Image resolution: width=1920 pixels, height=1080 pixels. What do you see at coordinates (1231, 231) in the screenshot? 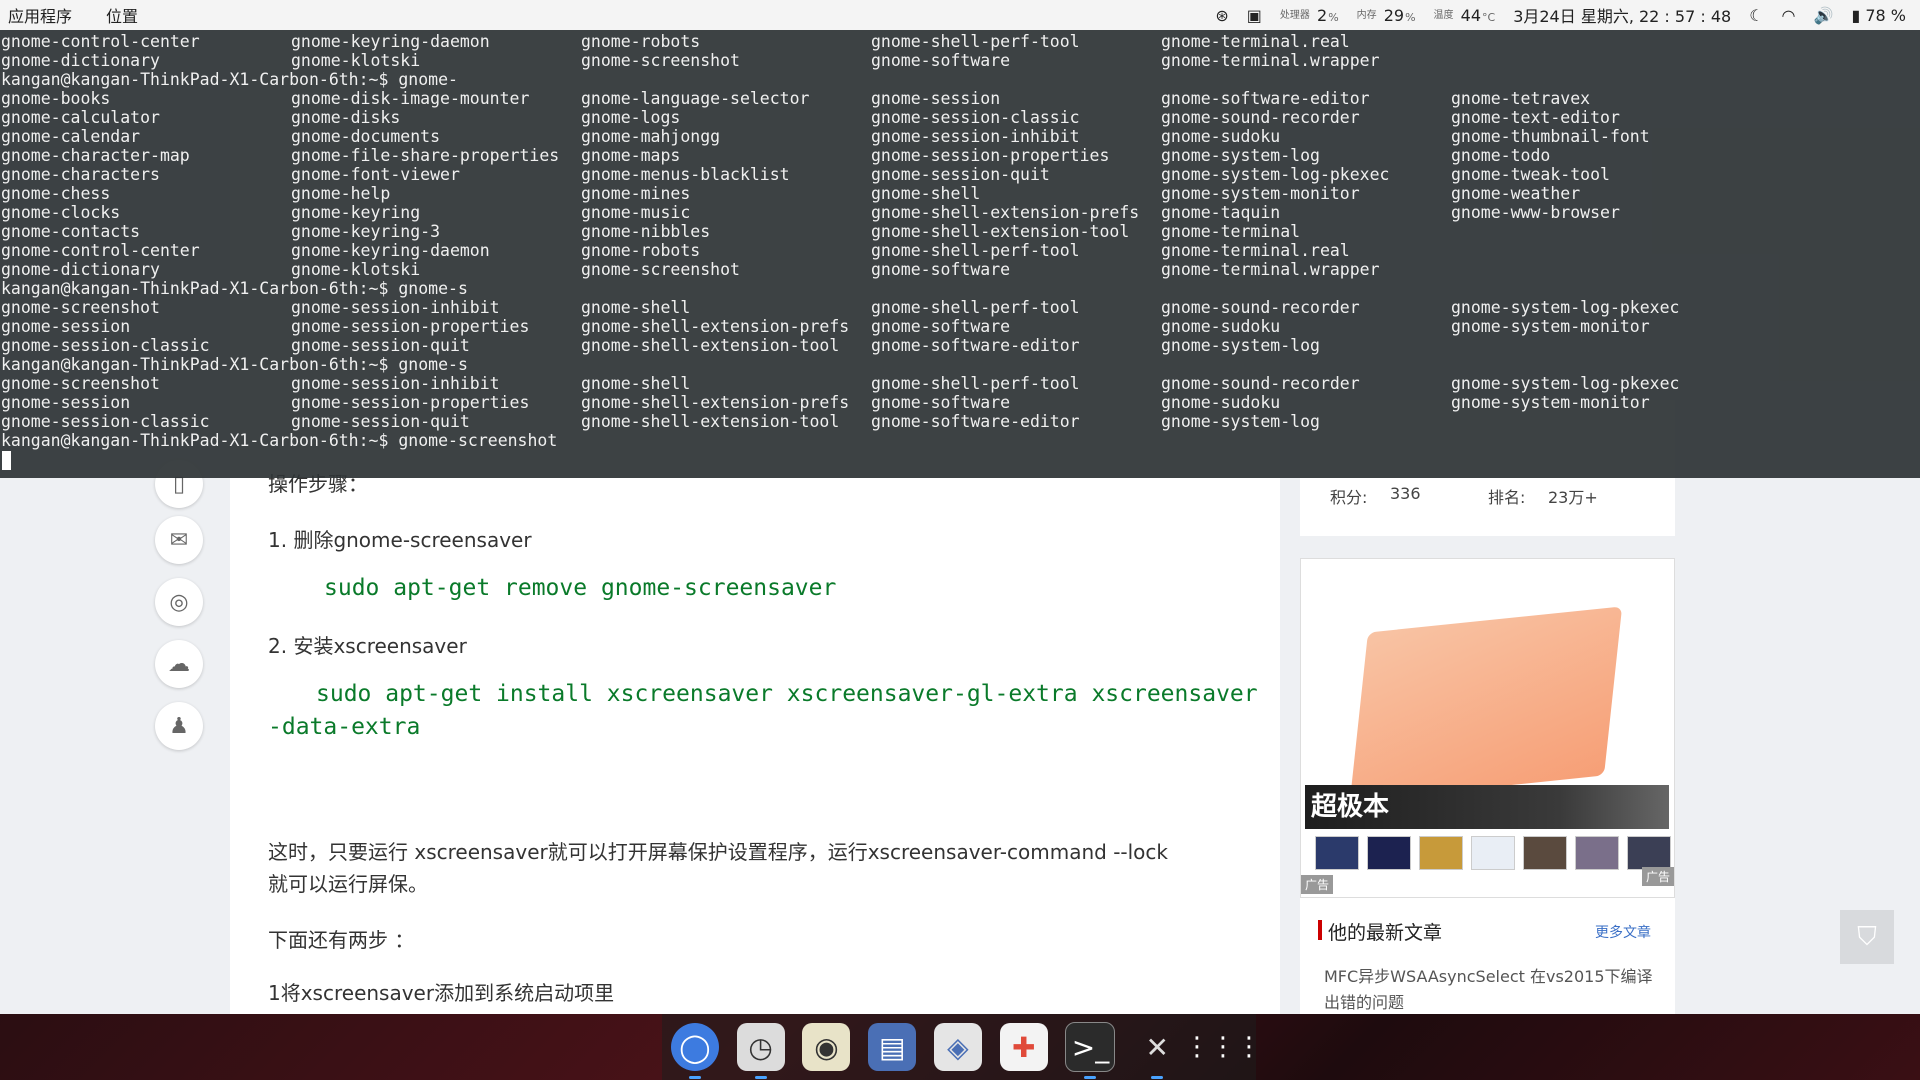
I see `terminal-cell: gnome-terminal` at bounding box center [1231, 231].